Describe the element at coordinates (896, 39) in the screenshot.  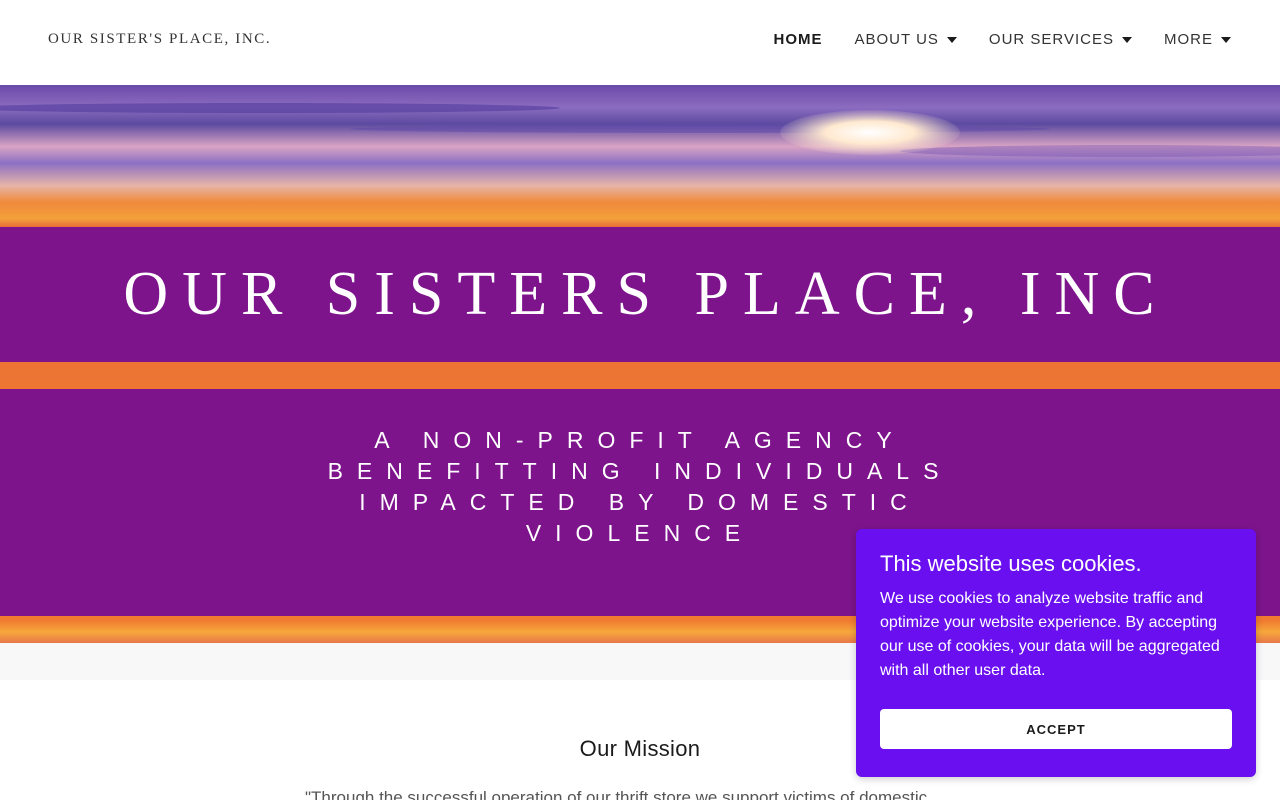
I see `nav-about-us-label: ABOUT US` at that location.